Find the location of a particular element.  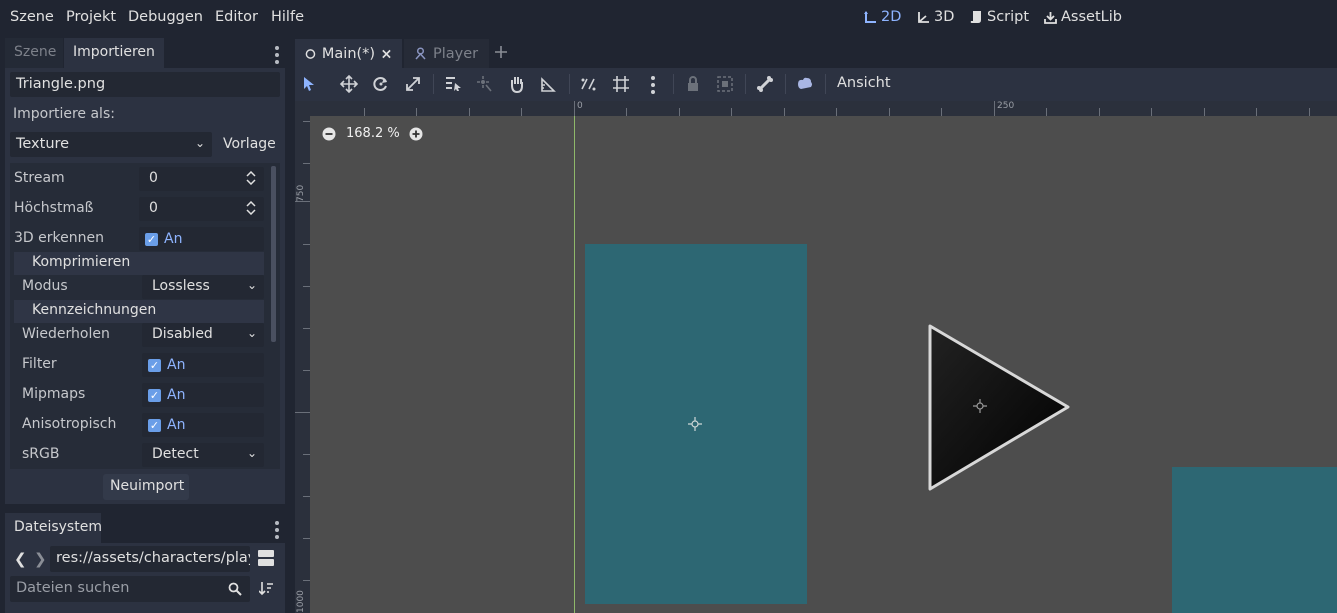

prop-mode-select: Lossless ⌄ is located at coordinates (203, 287).